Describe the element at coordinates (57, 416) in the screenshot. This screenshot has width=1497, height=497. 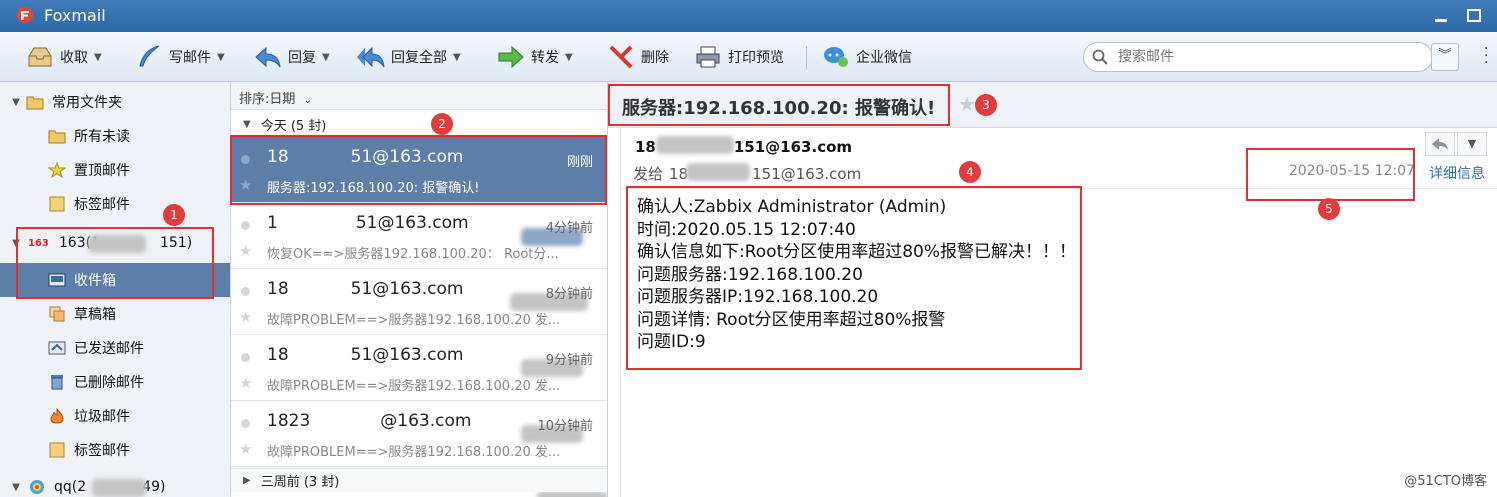
I see `flame-icon` at that location.